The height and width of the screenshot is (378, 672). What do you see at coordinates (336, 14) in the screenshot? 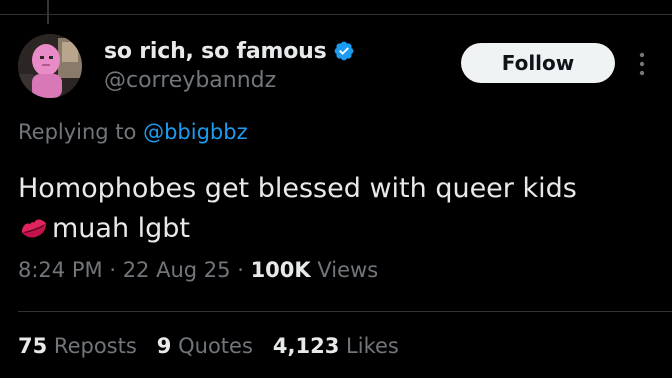
I see `top-divider` at bounding box center [336, 14].